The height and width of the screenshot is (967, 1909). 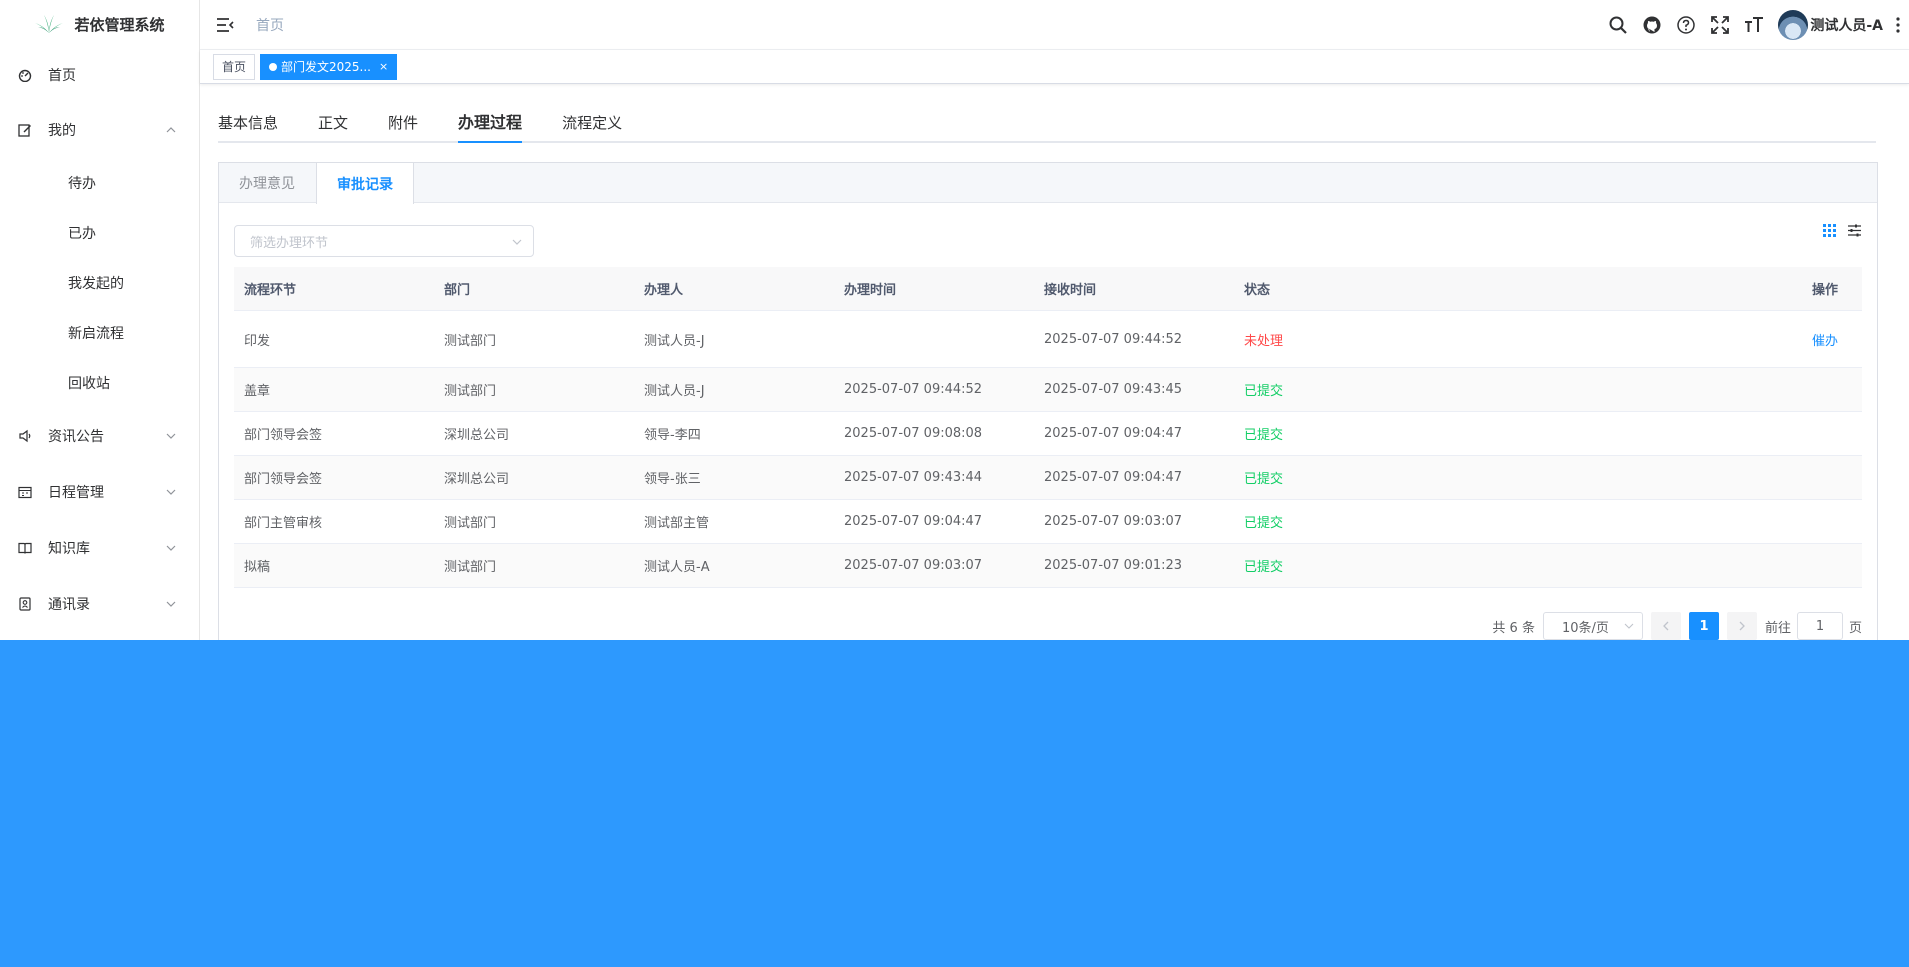 I want to click on prev-page-button, so click(x=1665, y=626).